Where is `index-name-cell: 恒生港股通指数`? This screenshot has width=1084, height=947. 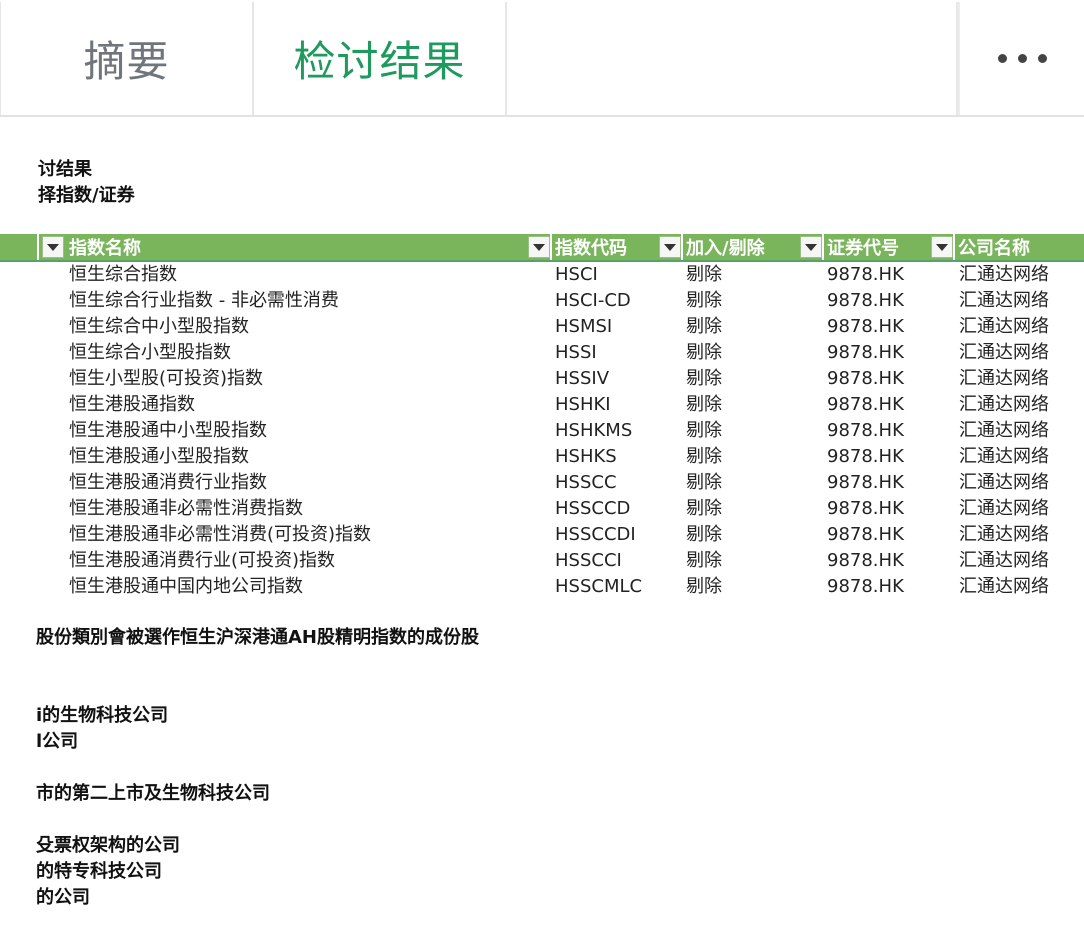 index-name-cell: 恒生港股通指数 is located at coordinates (132, 405).